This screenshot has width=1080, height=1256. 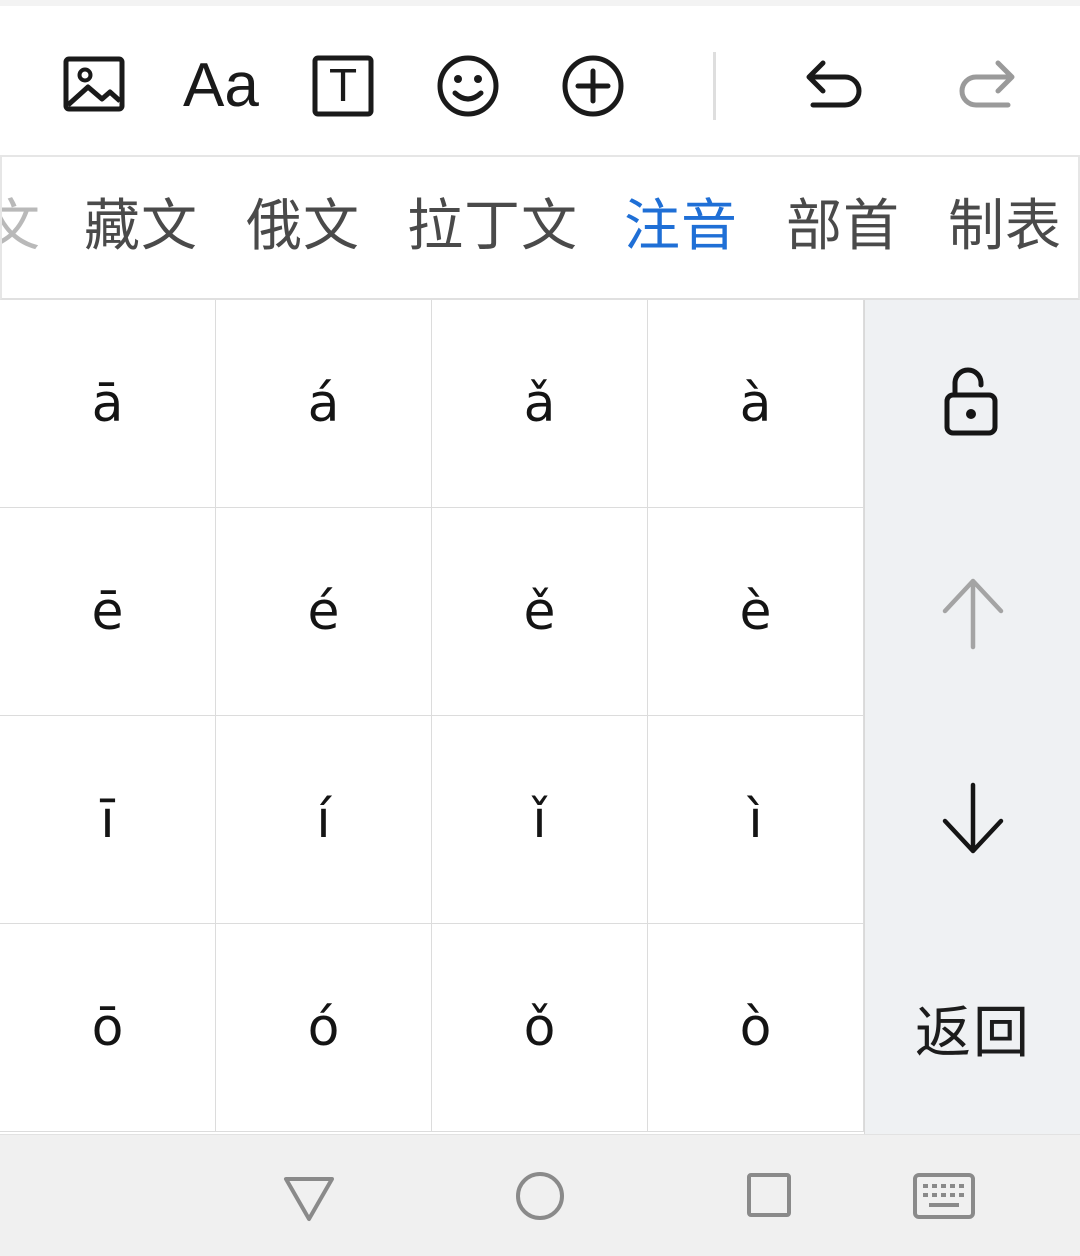 I want to click on emoji-icon, so click(x=468, y=86).